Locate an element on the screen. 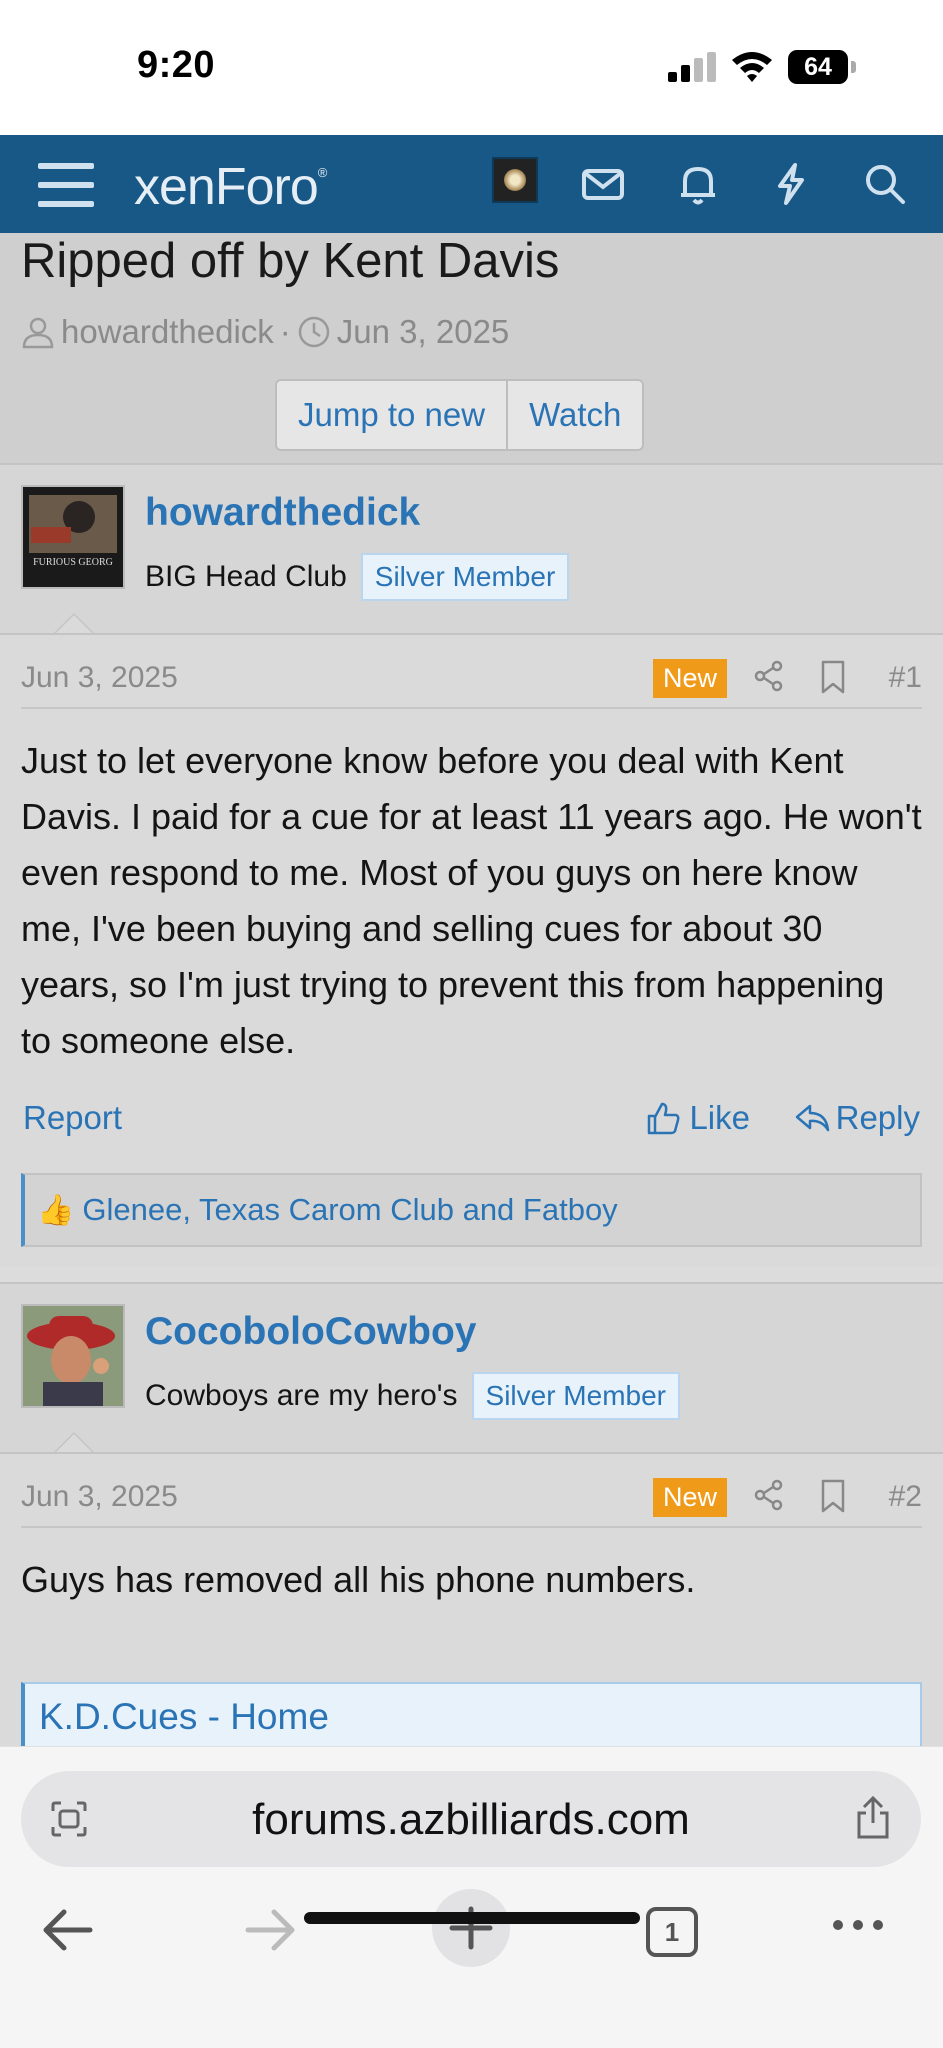  reply-label: Reply is located at coordinates (877, 1117).